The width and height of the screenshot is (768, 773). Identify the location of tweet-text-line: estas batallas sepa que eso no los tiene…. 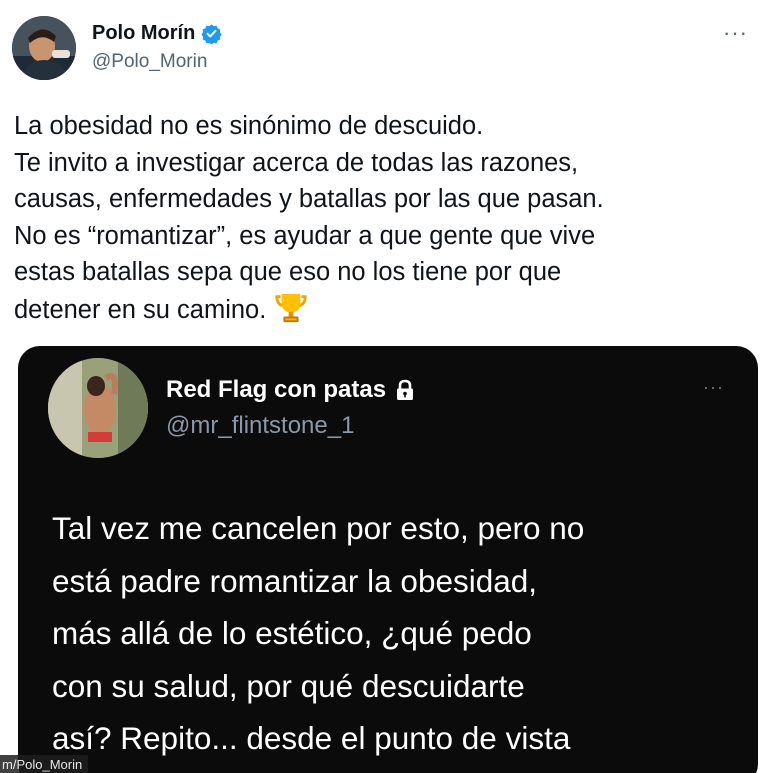
(288, 272).